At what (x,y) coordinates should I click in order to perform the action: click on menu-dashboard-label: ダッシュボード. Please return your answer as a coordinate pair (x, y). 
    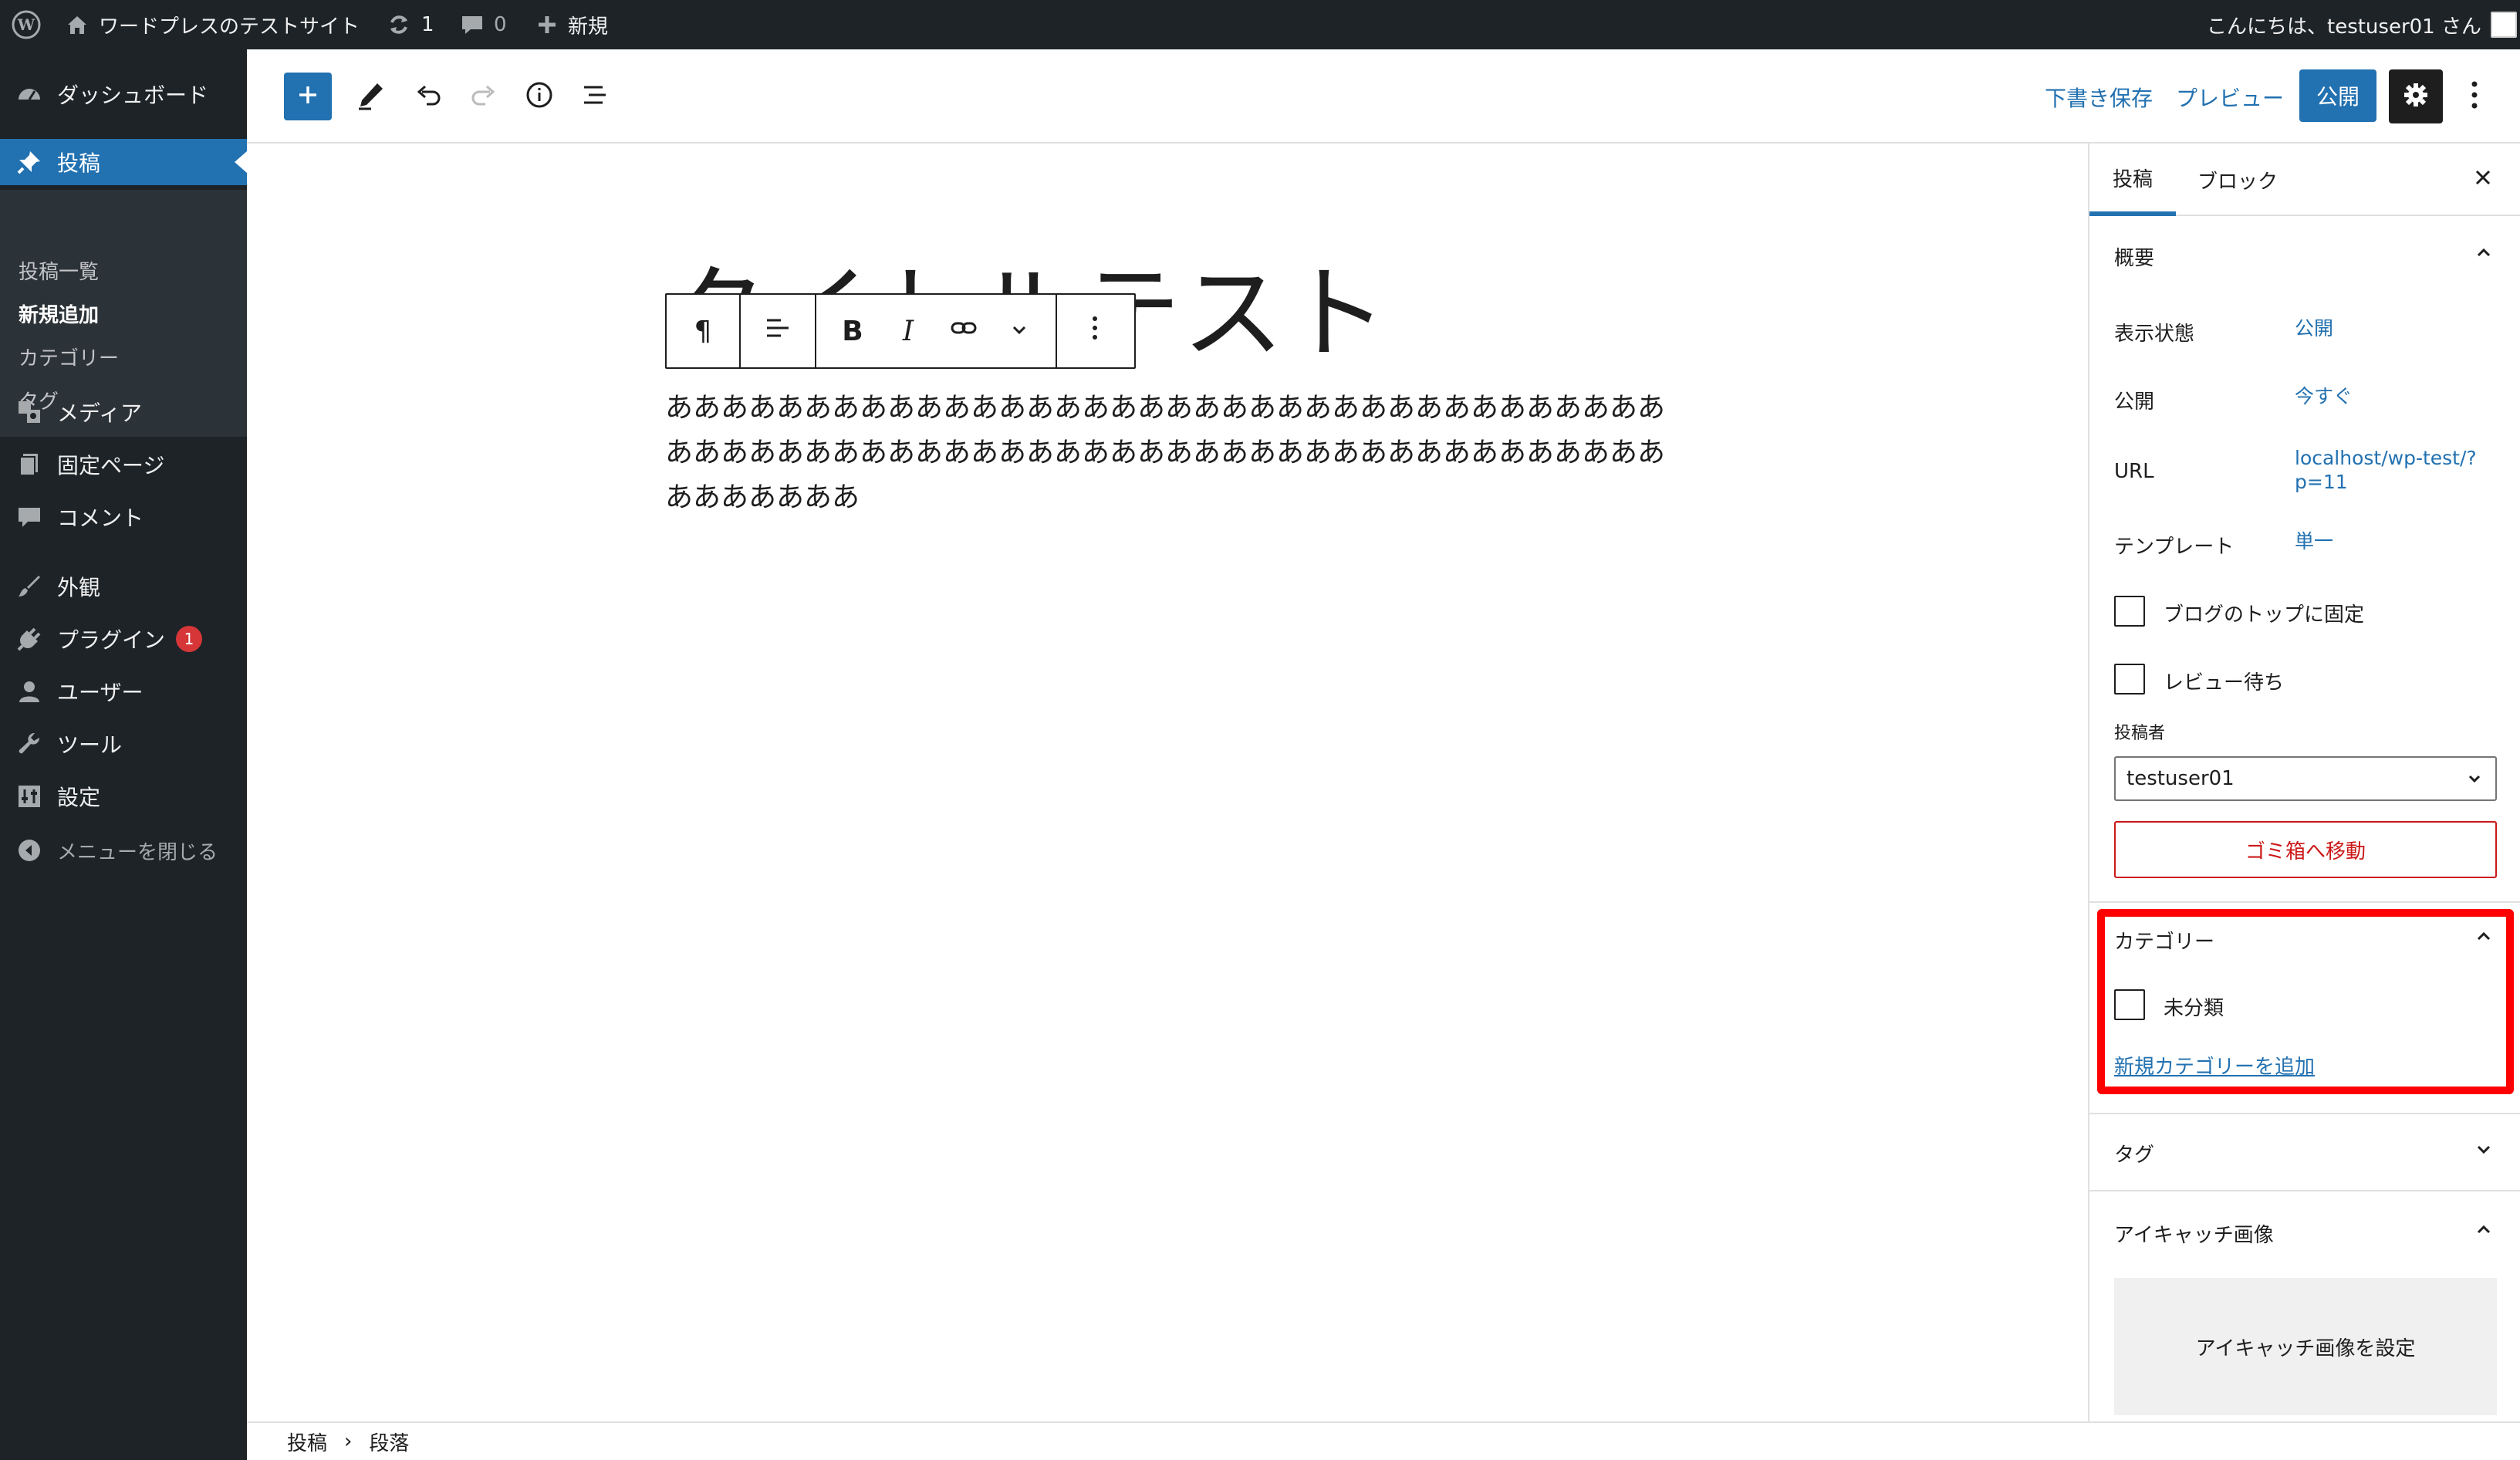
    Looking at the image, I should click on (133, 95).